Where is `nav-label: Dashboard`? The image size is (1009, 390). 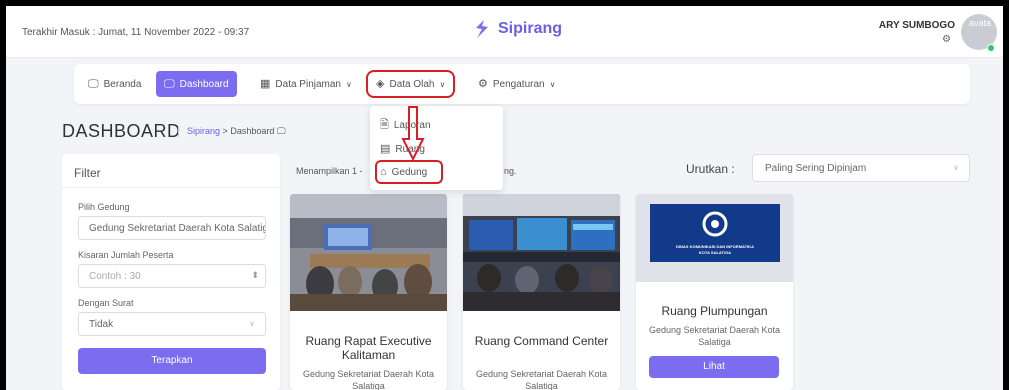 nav-label: Dashboard is located at coordinates (204, 84).